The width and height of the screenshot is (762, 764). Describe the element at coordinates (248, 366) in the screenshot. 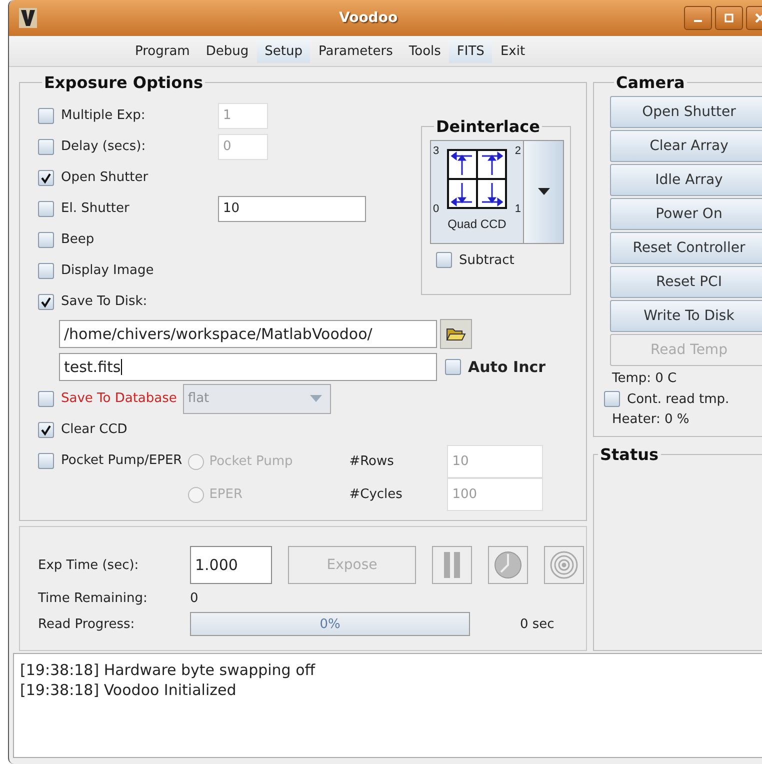

I see `filename-field: test.fits` at that location.